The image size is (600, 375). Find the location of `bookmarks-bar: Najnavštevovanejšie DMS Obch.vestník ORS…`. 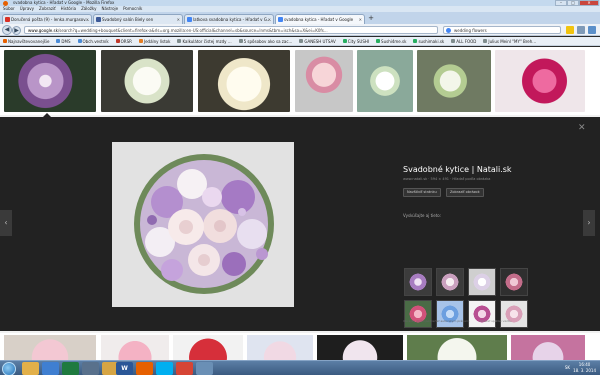

bookmarks-bar: Najnavštevovanejšie DMS Obch.vestník ORS… is located at coordinates (300, 41).